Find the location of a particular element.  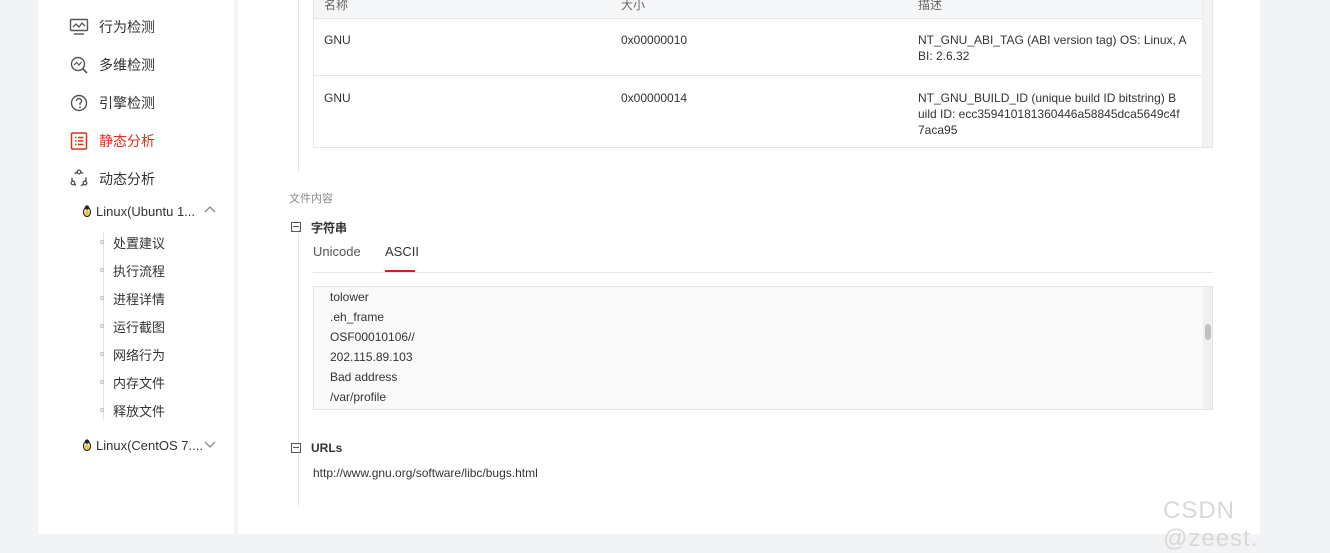

nav-item-engine-detection: 引擎检测 is located at coordinates (111, 103).